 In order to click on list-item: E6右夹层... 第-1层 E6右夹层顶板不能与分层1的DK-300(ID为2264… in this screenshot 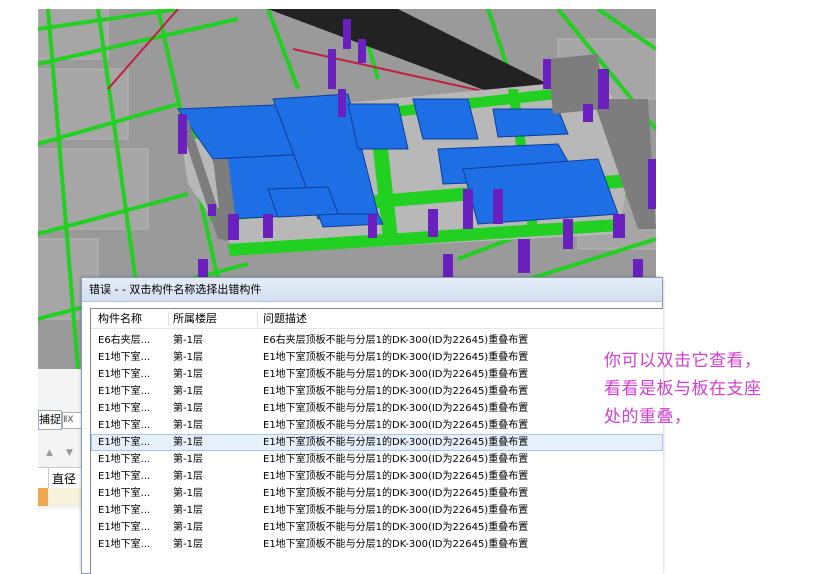, I will do `click(377, 340)`.